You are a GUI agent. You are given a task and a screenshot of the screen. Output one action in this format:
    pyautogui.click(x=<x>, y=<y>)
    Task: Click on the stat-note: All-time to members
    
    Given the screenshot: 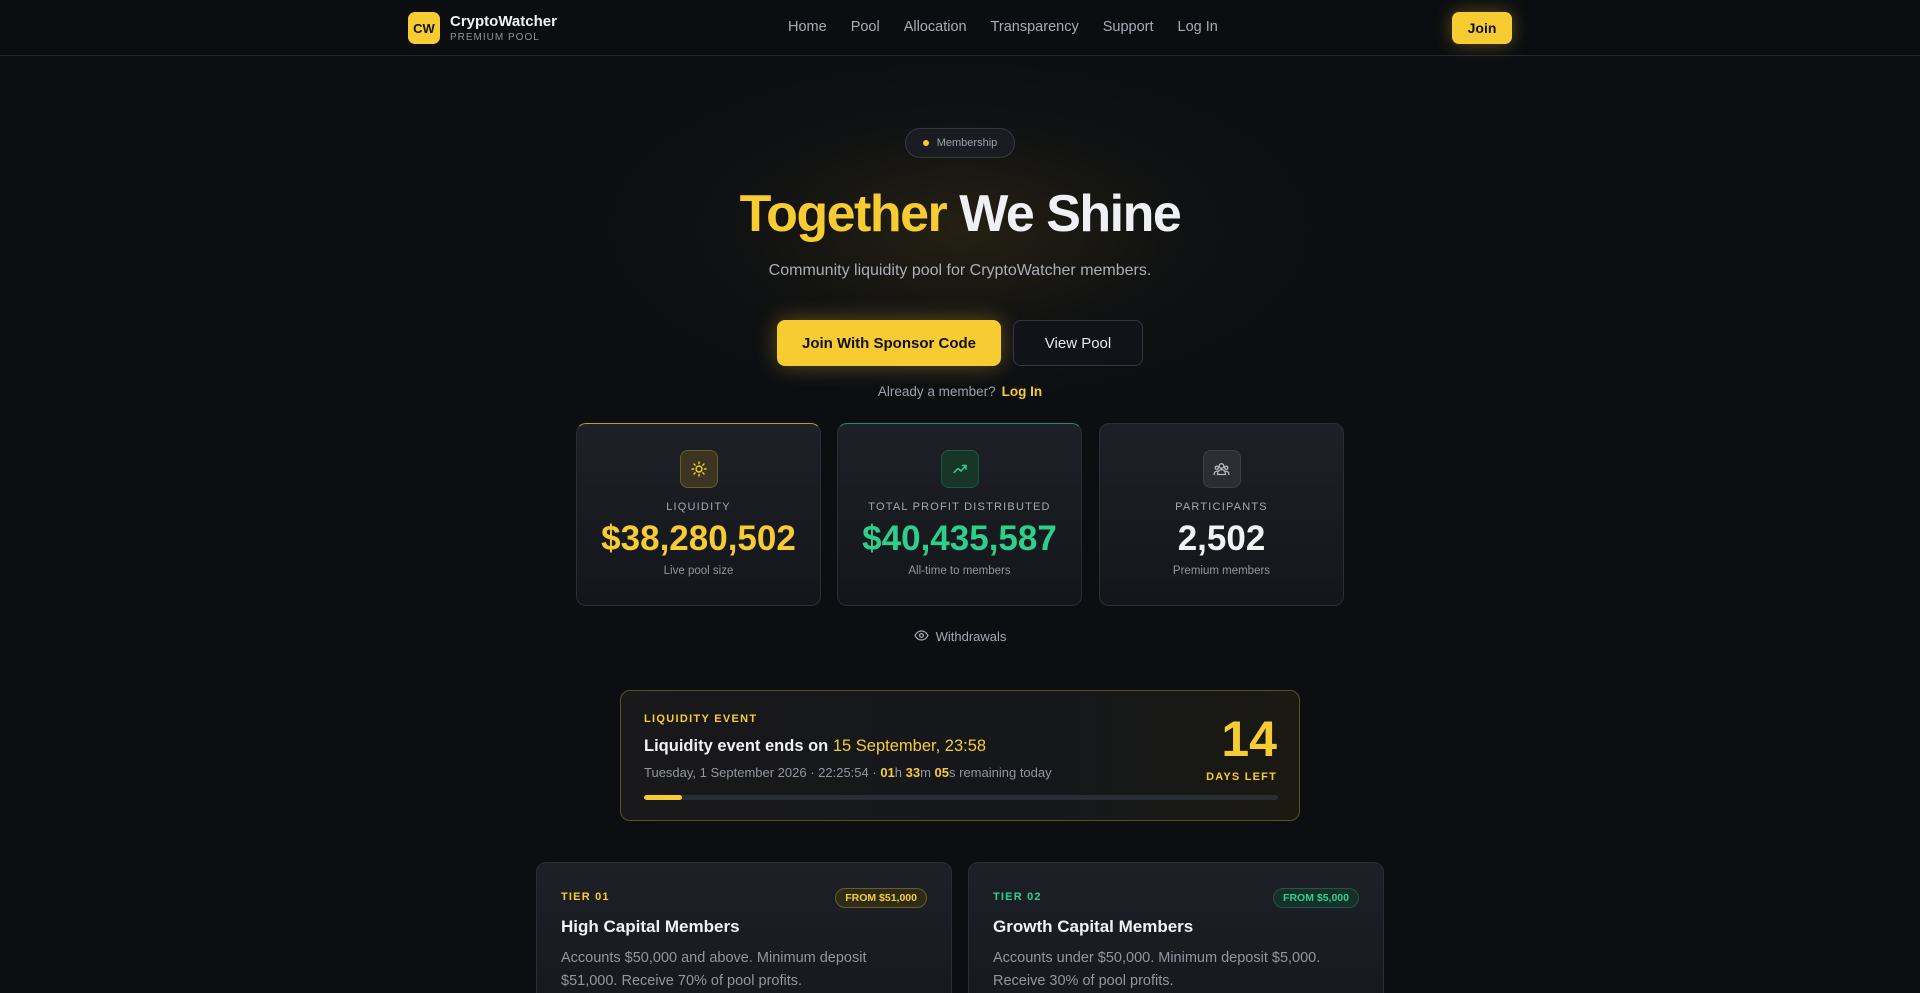 What is the action you would take?
    pyautogui.click(x=959, y=571)
    